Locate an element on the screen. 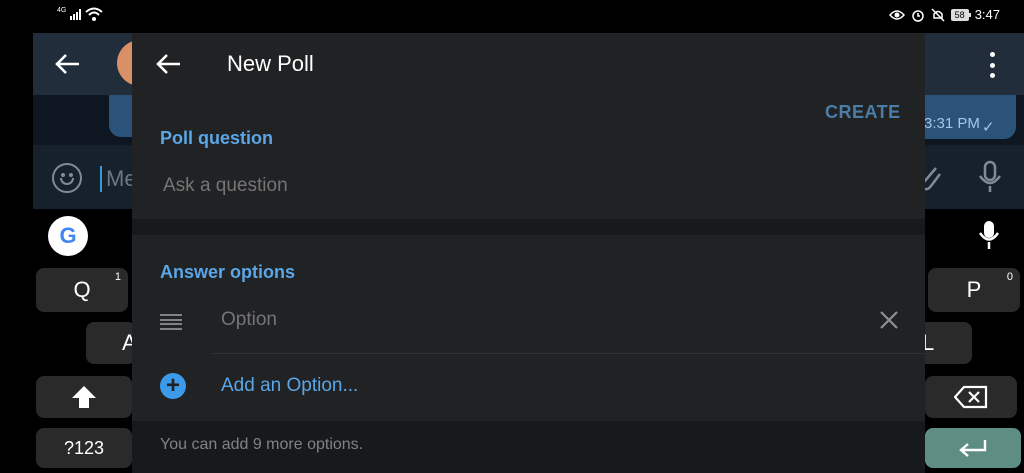  battery-indicator: 58 is located at coordinates (960, 14).